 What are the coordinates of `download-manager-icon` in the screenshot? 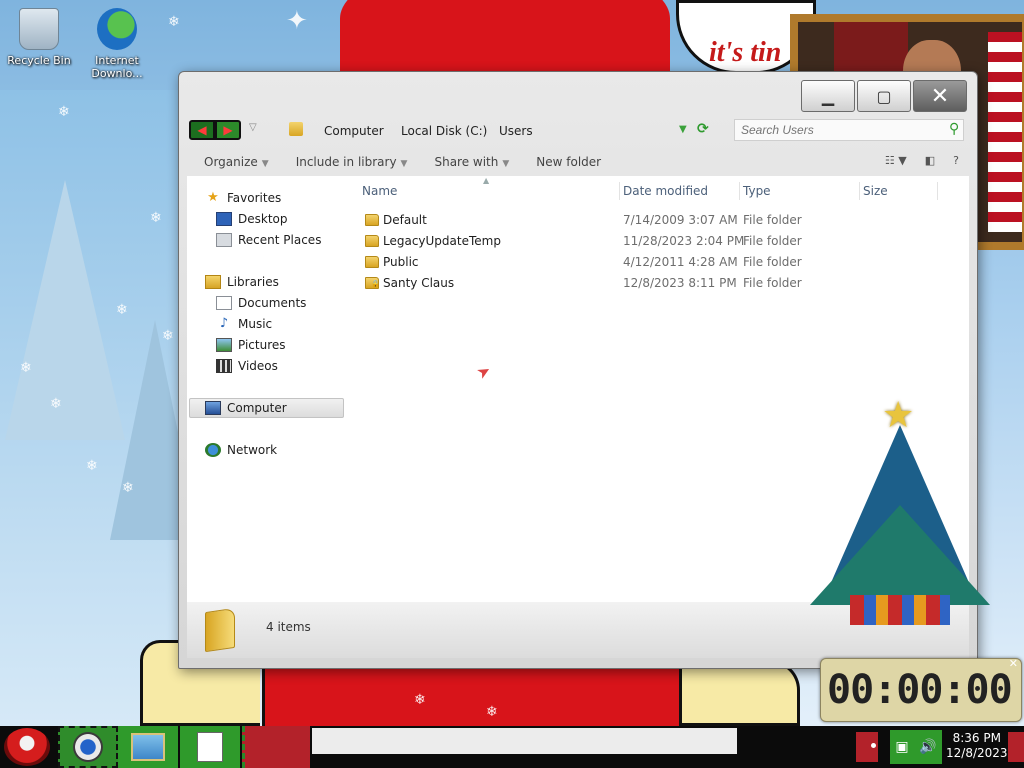 It's located at (117, 29).